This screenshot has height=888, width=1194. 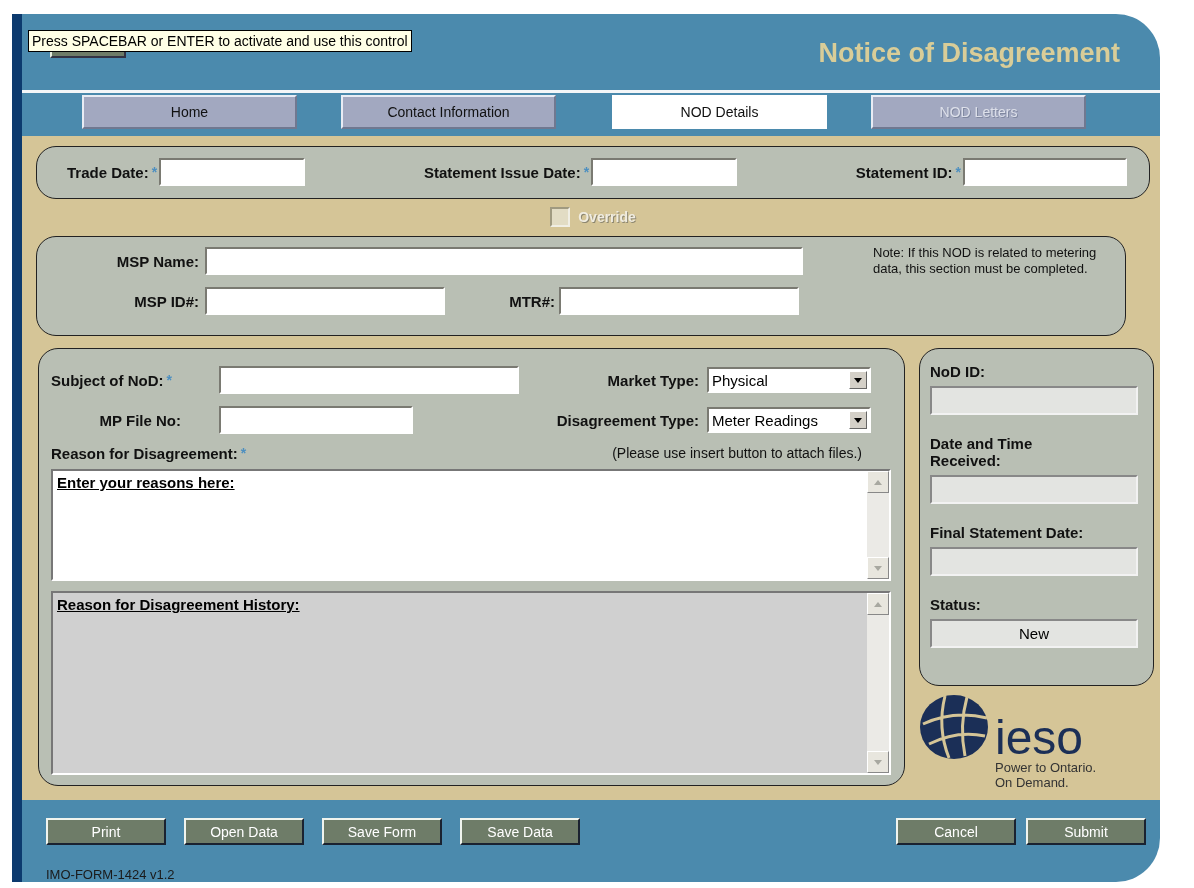 What do you see at coordinates (969, 53) in the screenshot?
I see `form-title: Notice of Disagreement` at bounding box center [969, 53].